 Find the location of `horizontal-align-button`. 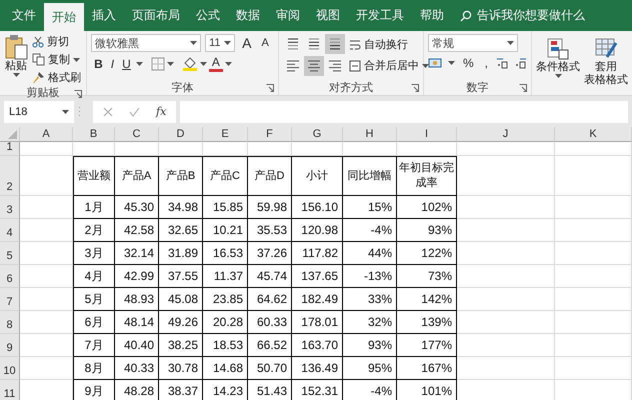

horizontal-align-button is located at coordinates (314, 66).